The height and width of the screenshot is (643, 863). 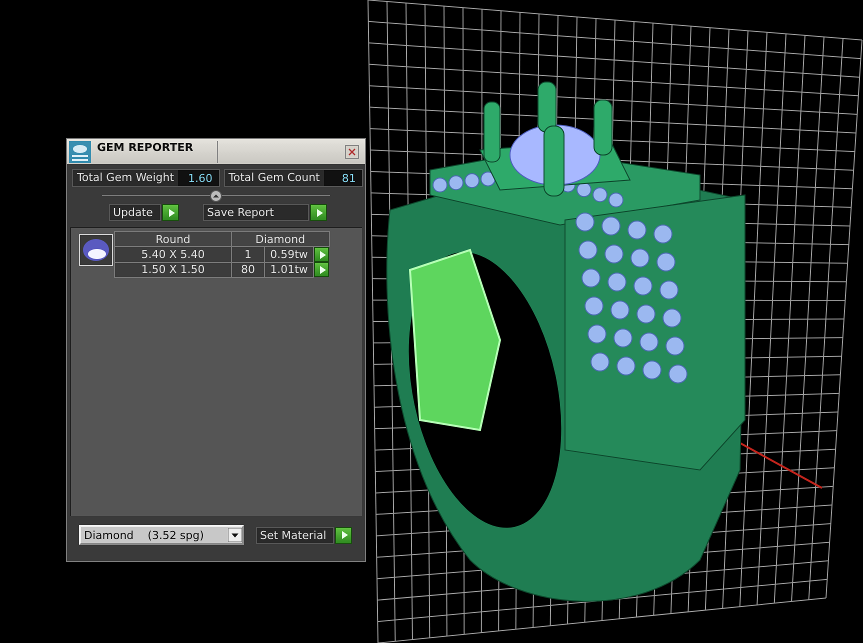 I want to click on gem-list-icon, so click(x=80, y=151).